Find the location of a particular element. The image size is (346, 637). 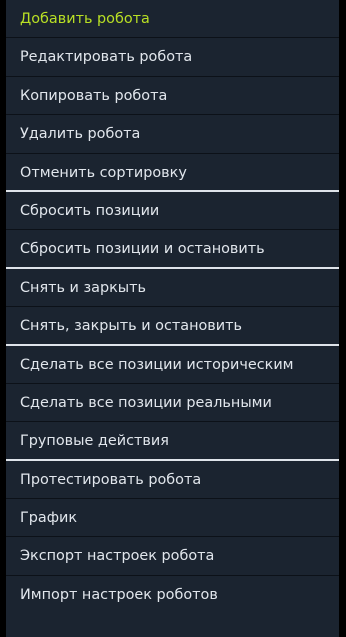

menu-item-test-robot: Протестировать робота is located at coordinates (172, 480).